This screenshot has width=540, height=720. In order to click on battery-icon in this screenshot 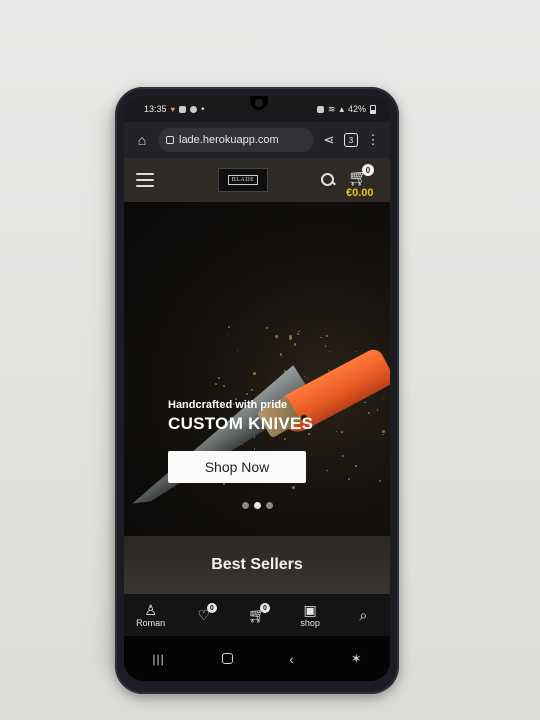, I will do `click(373, 109)`.